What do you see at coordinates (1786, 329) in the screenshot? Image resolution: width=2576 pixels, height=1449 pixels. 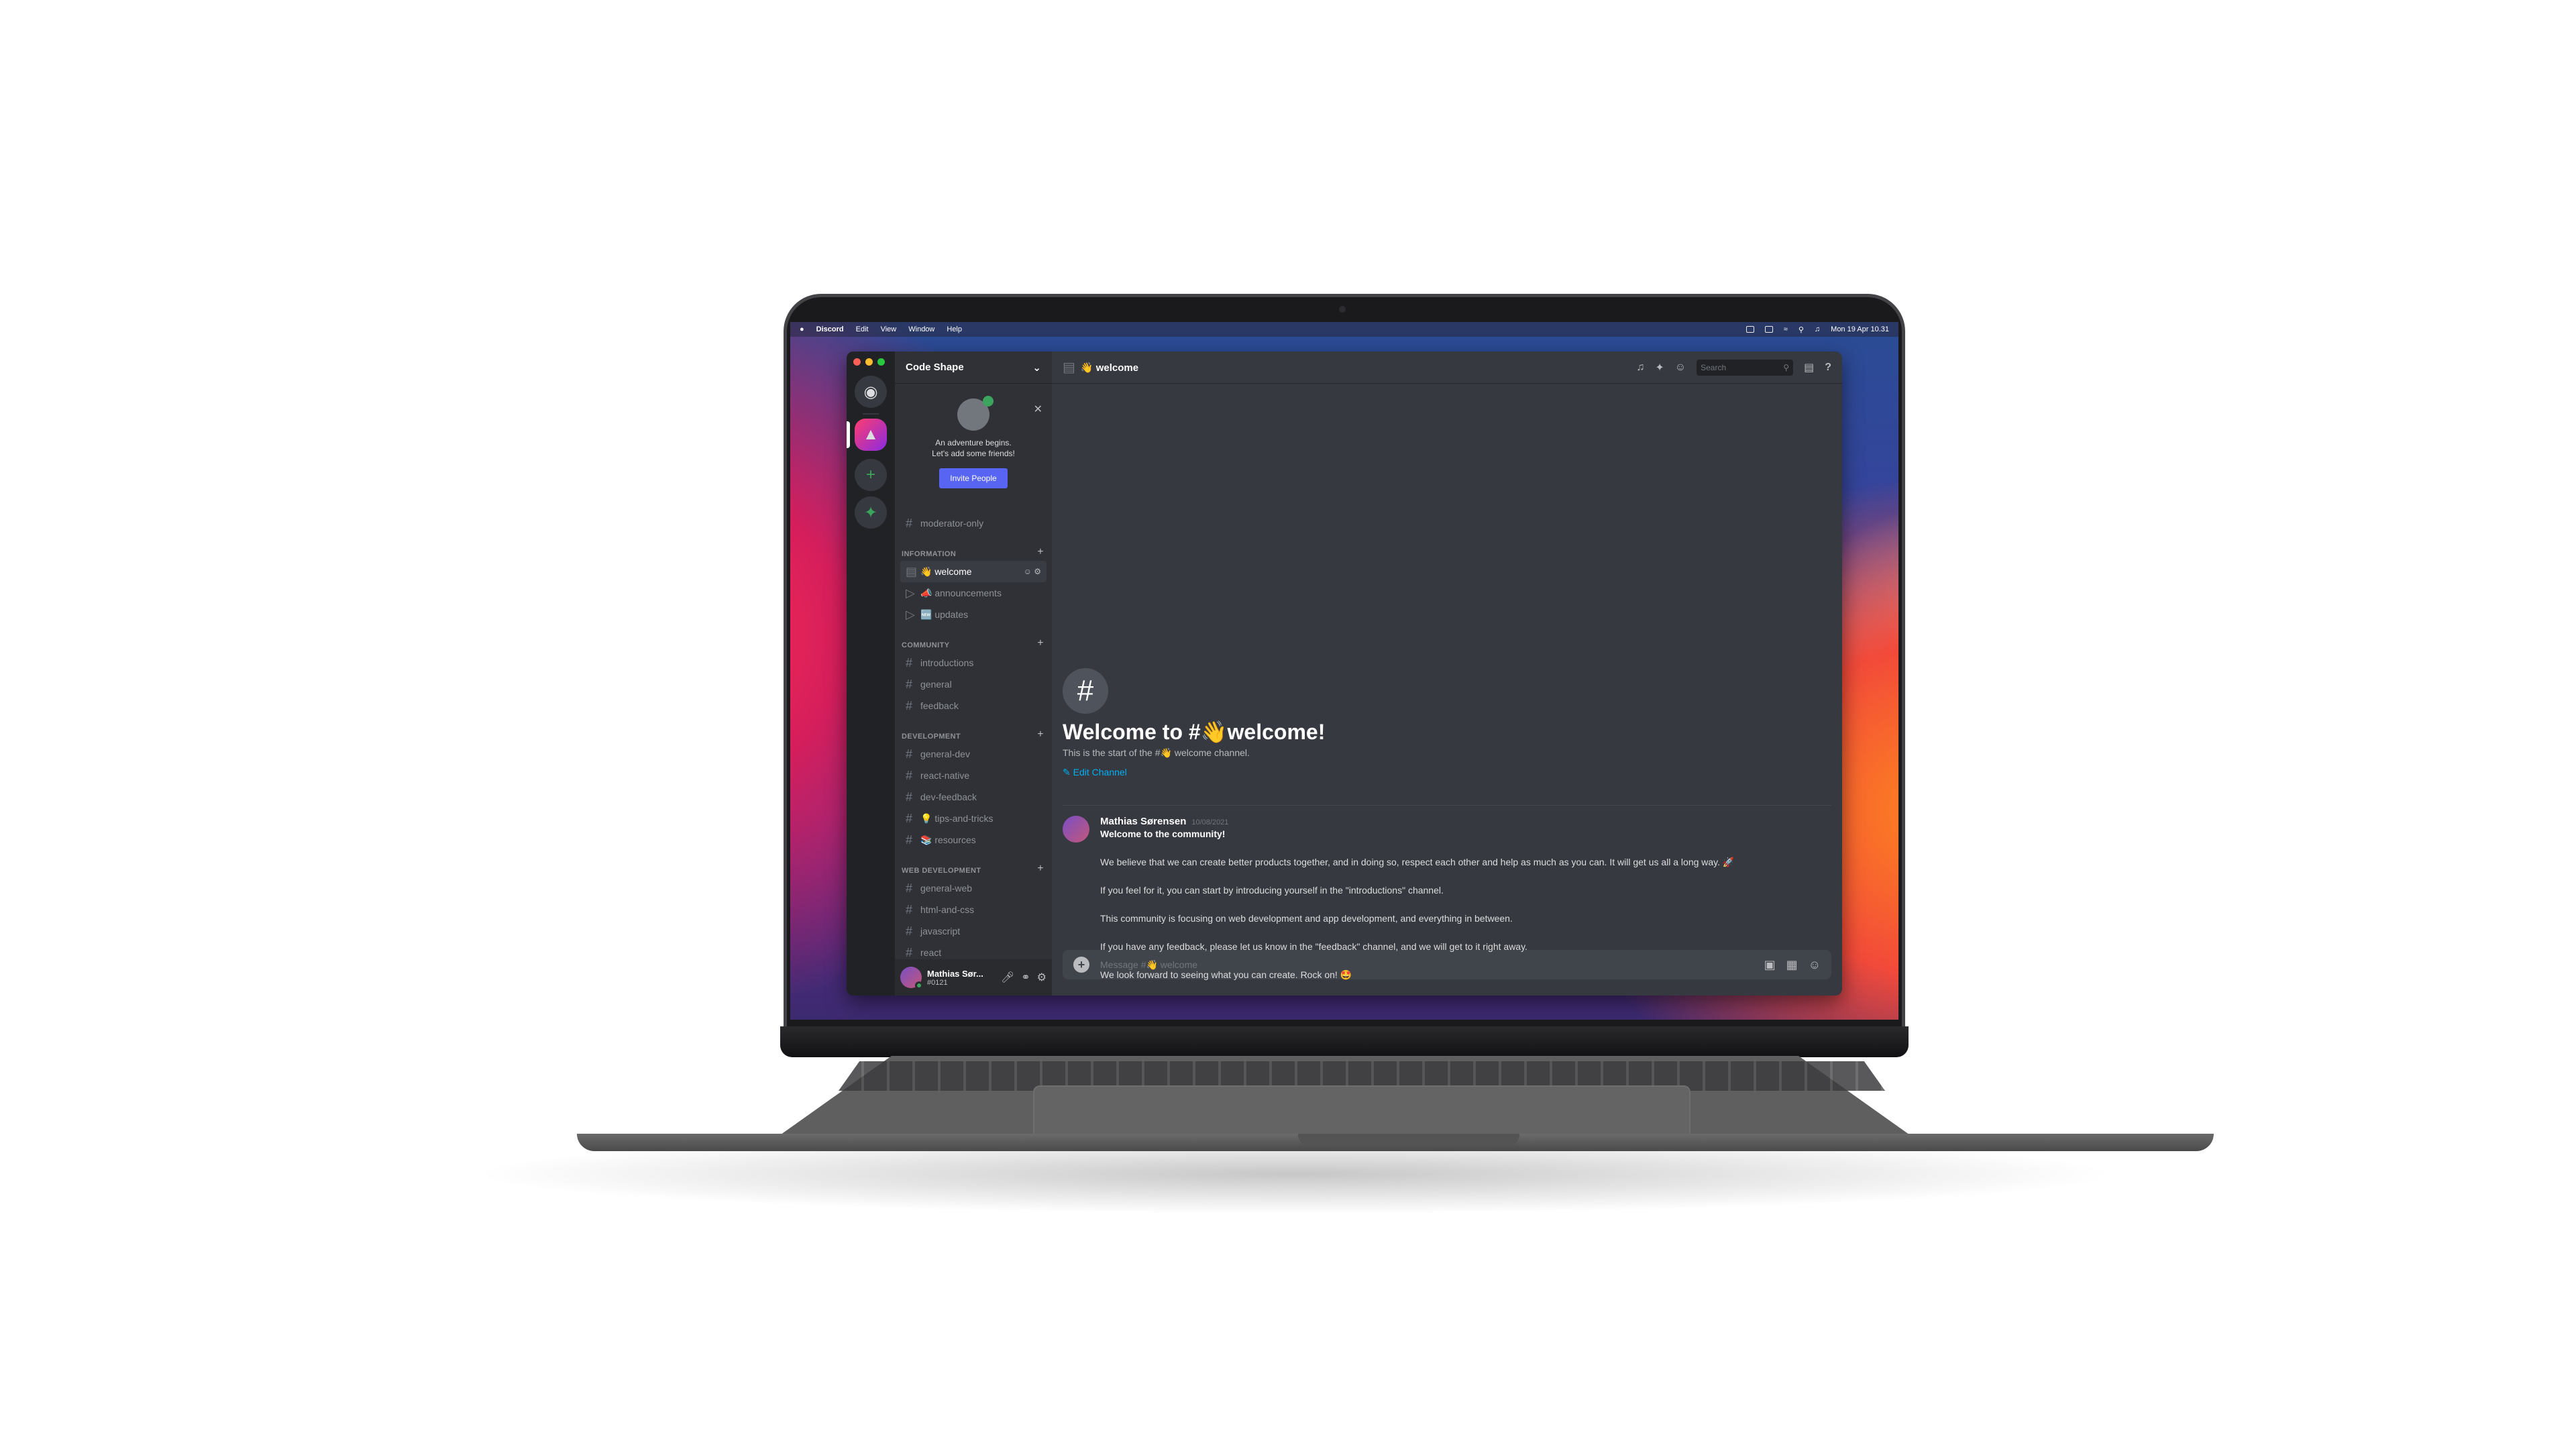 I see `wifi-icon: ≈` at bounding box center [1786, 329].